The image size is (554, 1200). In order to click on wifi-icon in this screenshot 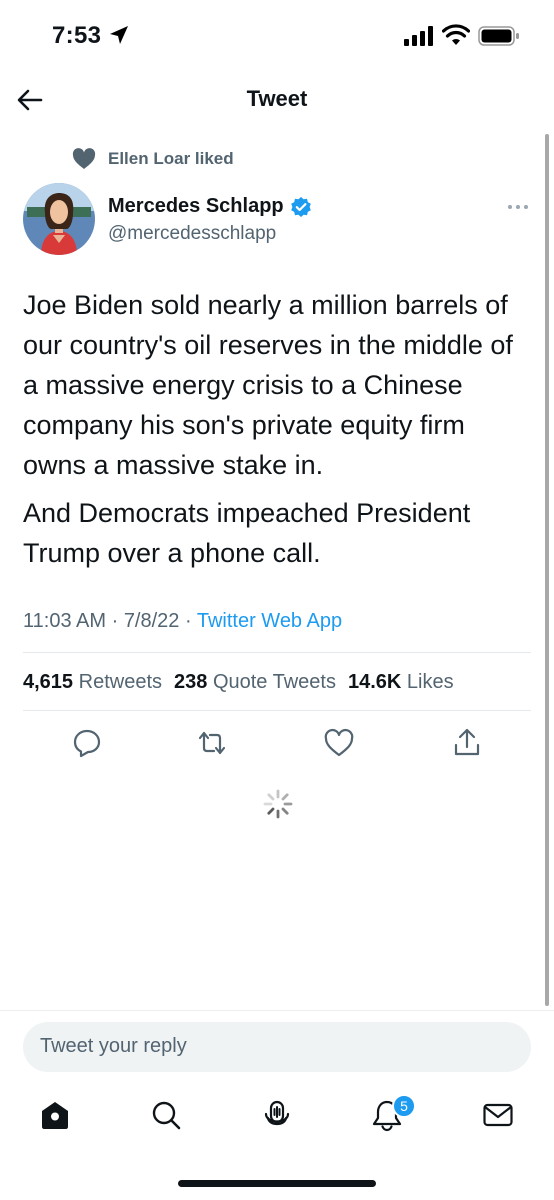, I will do `click(456, 34)`.